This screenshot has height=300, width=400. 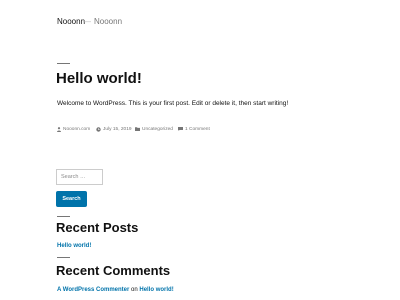 I want to click on clock-icon, so click(x=98, y=129).